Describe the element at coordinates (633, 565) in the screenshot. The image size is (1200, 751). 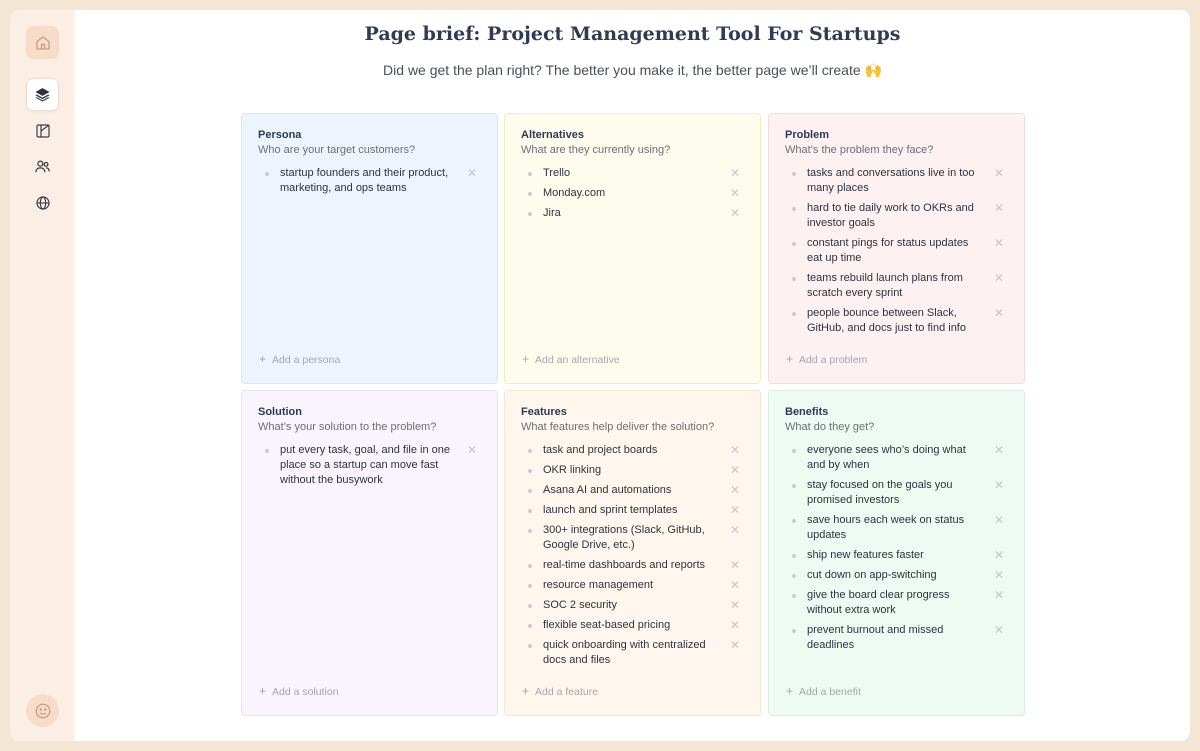
I see `list-item: real-time dashboards and reports ✕` at that location.